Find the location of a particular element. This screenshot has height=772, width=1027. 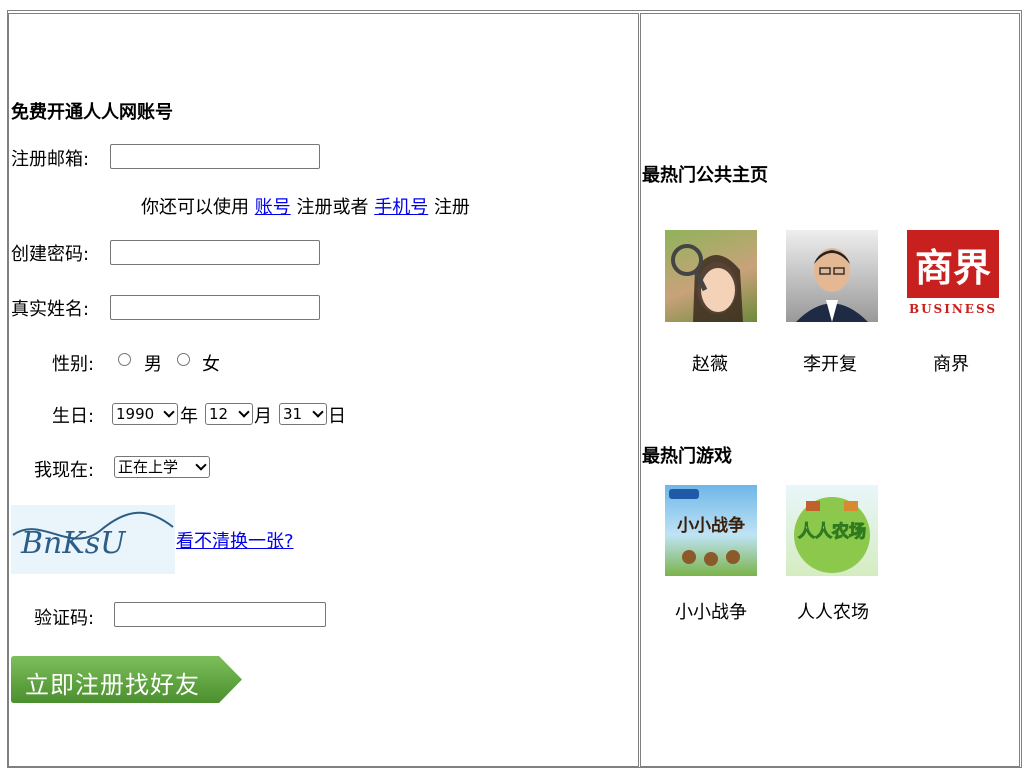

birth-month-select: 12 is located at coordinates (229, 414).